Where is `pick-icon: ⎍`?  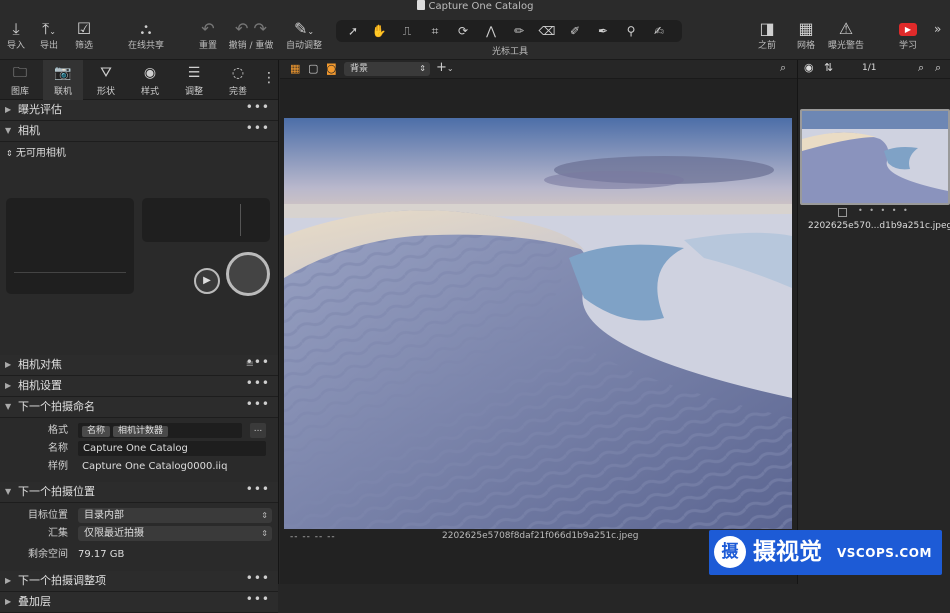
pick-icon: ⎍ is located at coordinates (407, 31).